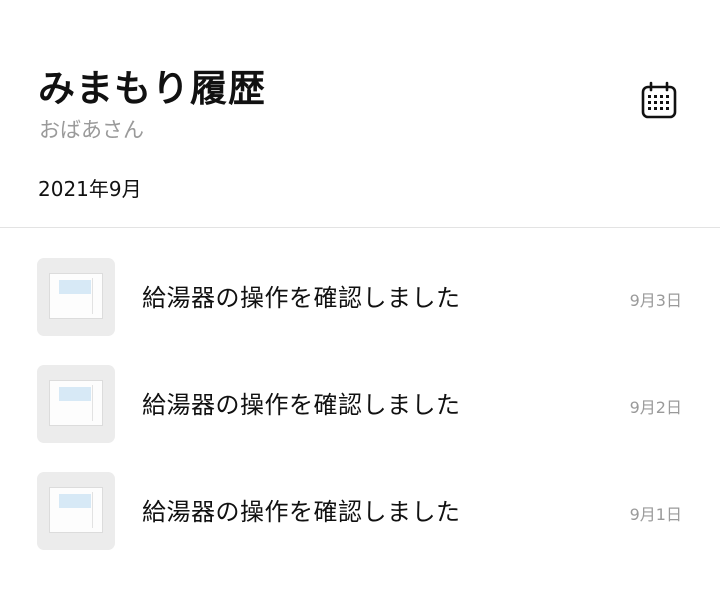 The height and width of the screenshot is (600, 720). Describe the element at coordinates (655, 514) in the screenshot. I see `history-item-date: 9月1日` at that location.